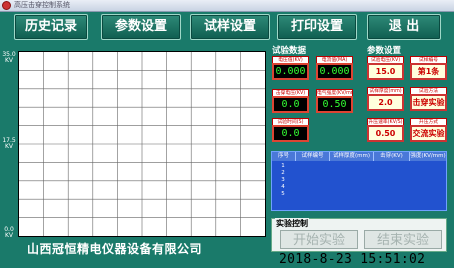  What do you see at coordinates (283, 173) in the screenshot?
I see `table-row: 2` at bounding box center [283, 173].